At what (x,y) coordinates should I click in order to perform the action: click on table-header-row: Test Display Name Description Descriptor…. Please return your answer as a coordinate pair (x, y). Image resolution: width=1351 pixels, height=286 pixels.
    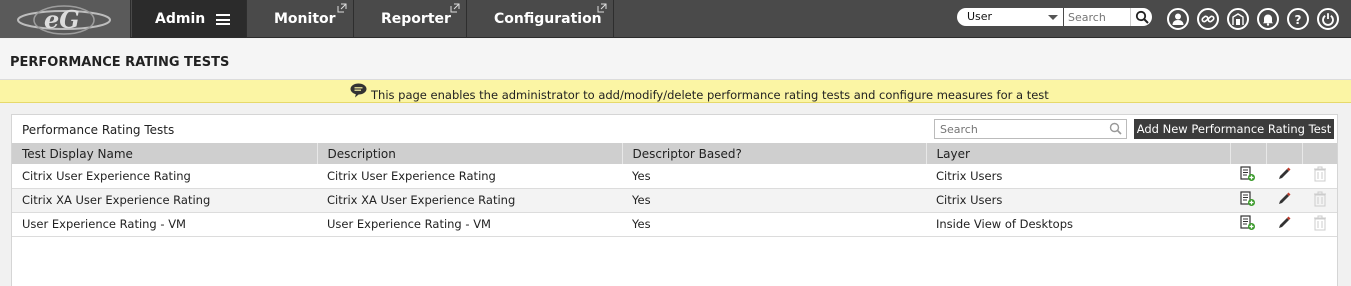
    Looking at the image, I should click on (674, 153).